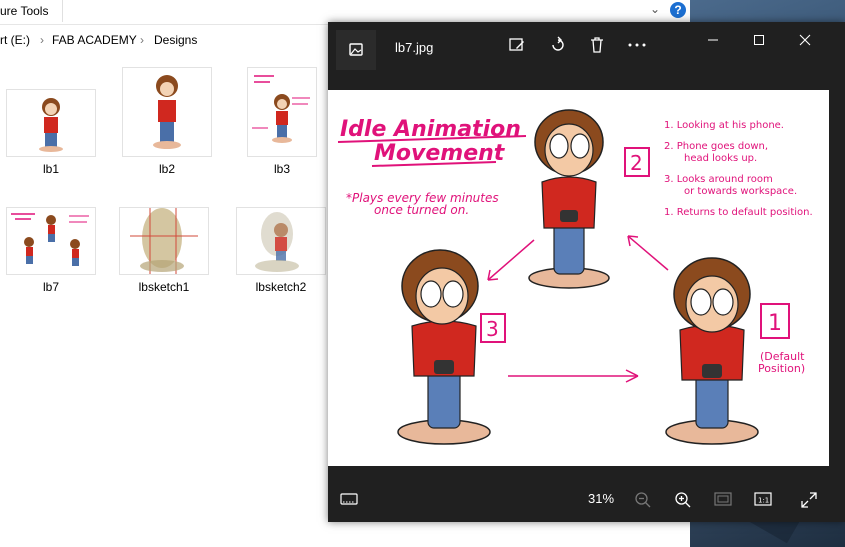 Image resolution: width=845 pixels, height=547 pixels. What do you see at coordinates (655, 9) in the screenshot?
I see `chevron-down-icon: ⌄` at bounding box center [655, 9].